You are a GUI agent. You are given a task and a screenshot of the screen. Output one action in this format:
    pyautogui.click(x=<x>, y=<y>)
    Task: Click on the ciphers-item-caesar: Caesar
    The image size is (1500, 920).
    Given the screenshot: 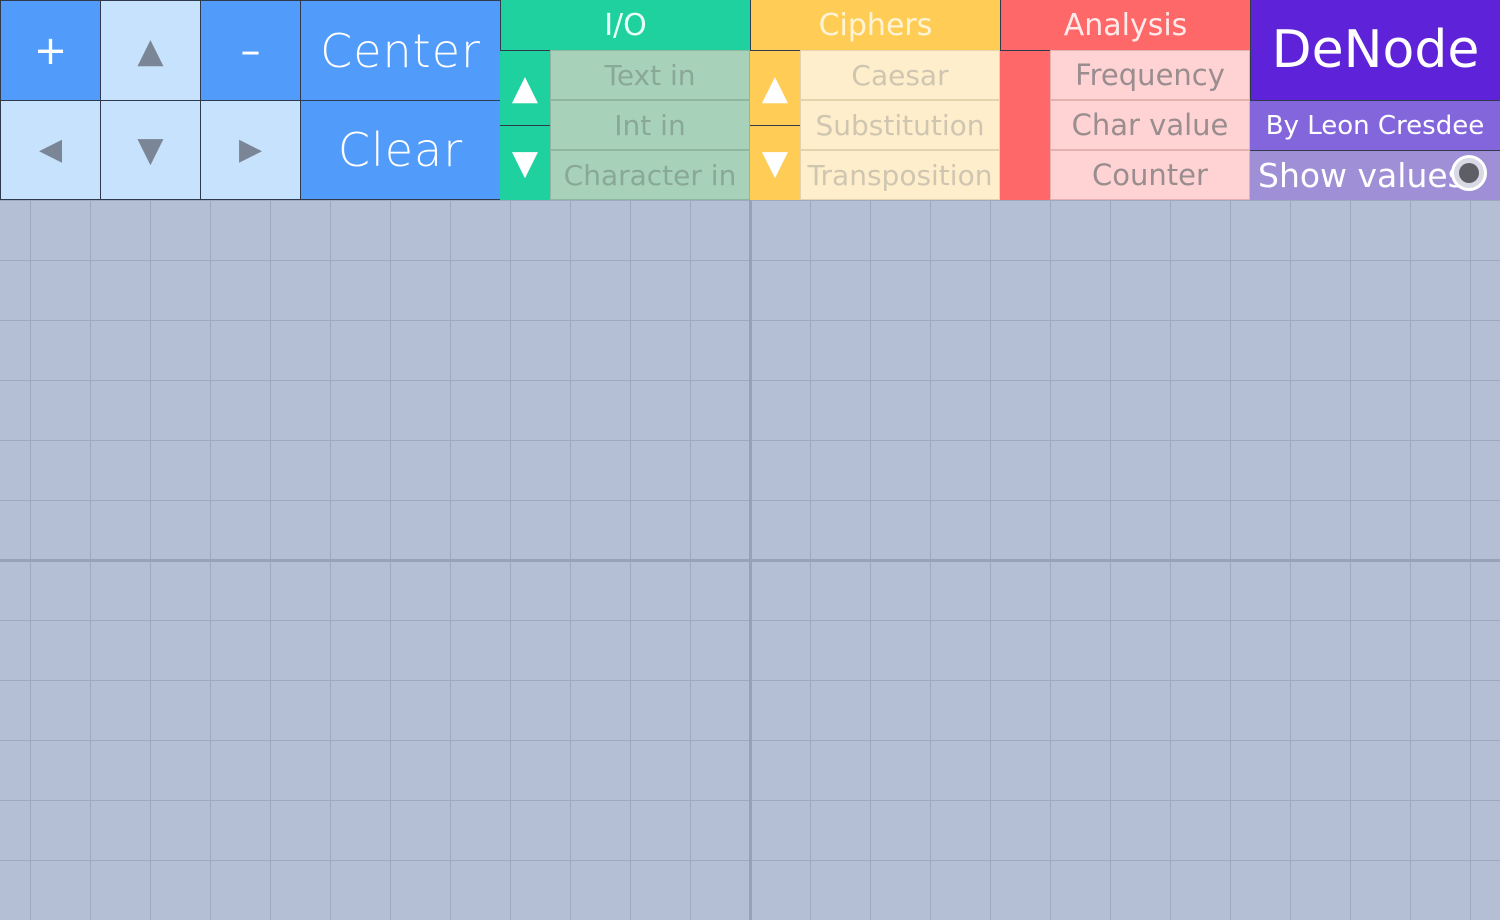 What is the action you would take?
    pyautogui.click(x=900, y=75)
    